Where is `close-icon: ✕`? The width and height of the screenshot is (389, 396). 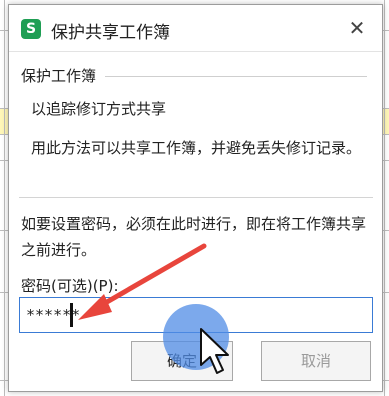
close-icon: ✕ is located at coordinates (357, 28).